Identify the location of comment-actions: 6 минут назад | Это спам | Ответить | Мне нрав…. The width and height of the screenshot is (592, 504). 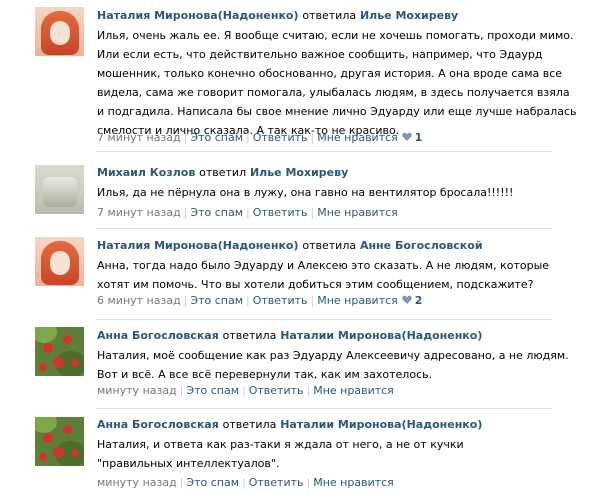
(260, 300).